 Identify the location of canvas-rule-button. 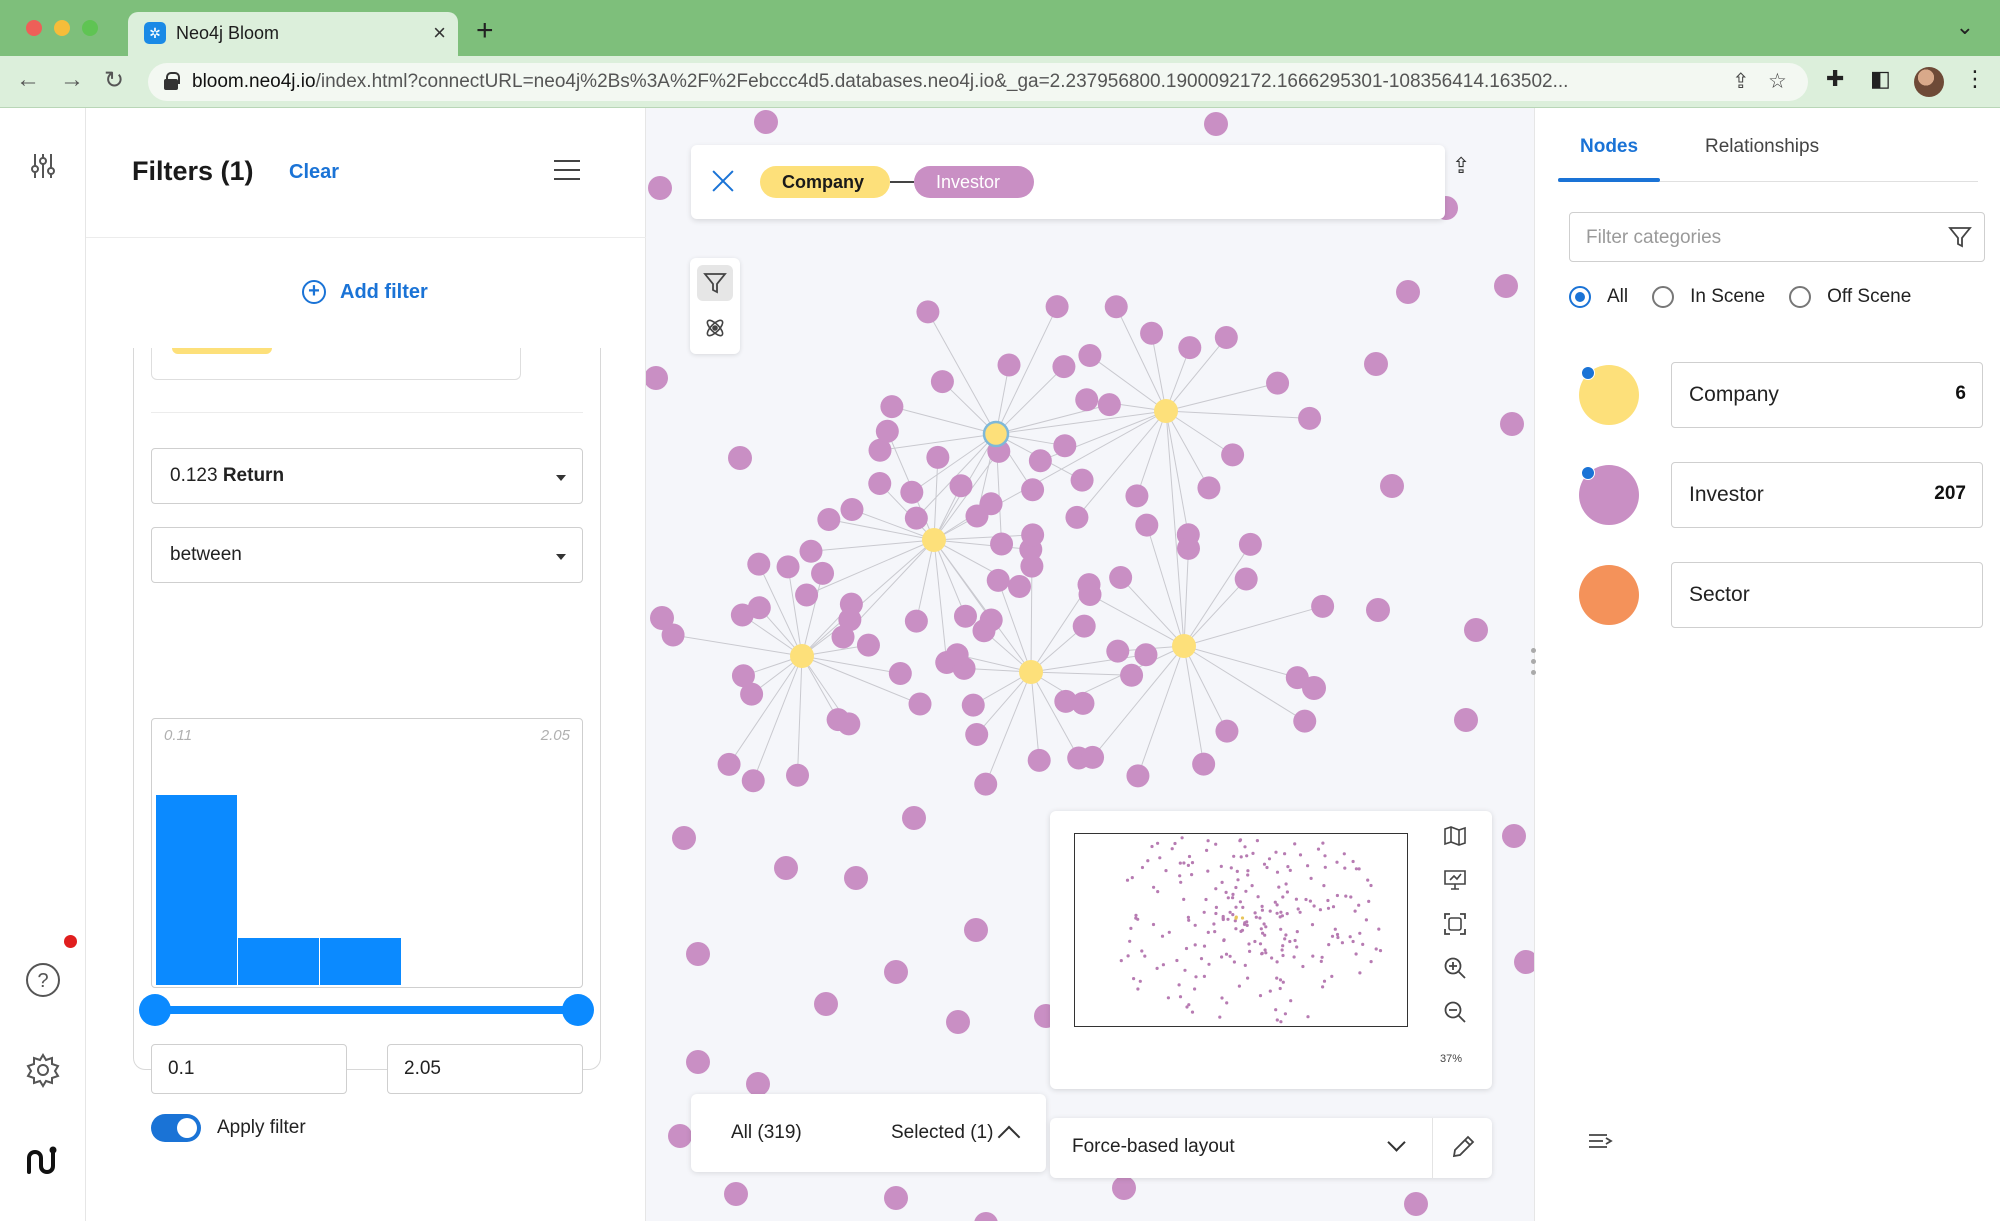
(715, 328).